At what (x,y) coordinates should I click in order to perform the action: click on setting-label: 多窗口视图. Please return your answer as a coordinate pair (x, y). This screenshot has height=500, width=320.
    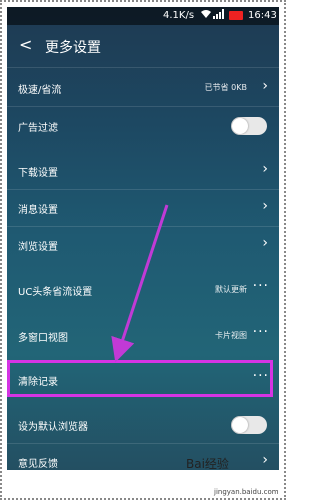
    Looking at the image, I should click on (43, 338).